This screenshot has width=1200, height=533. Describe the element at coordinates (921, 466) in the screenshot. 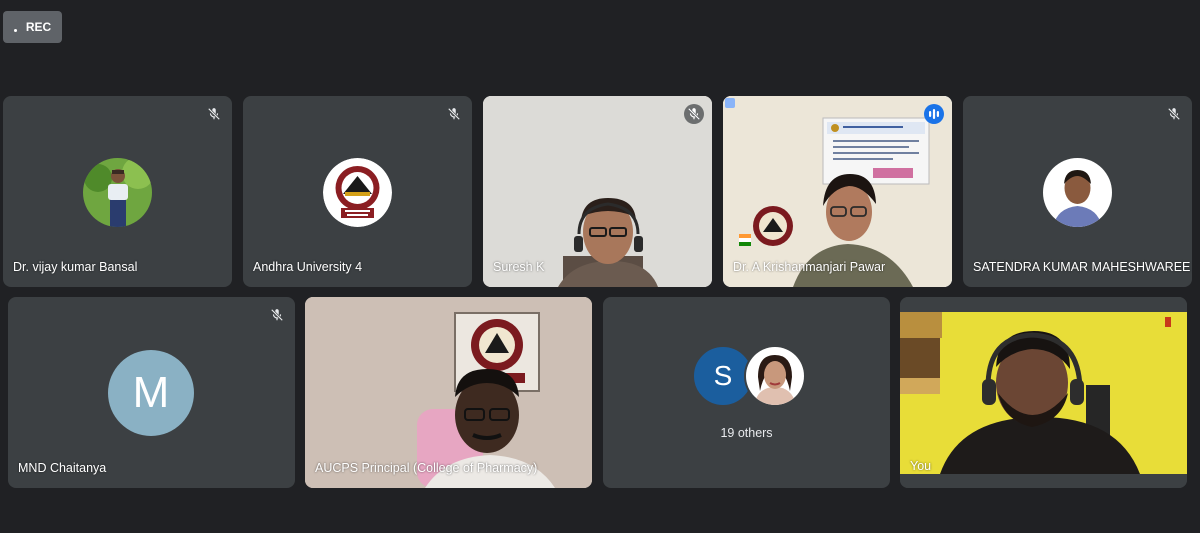

I see `participant-name: You` at that location.